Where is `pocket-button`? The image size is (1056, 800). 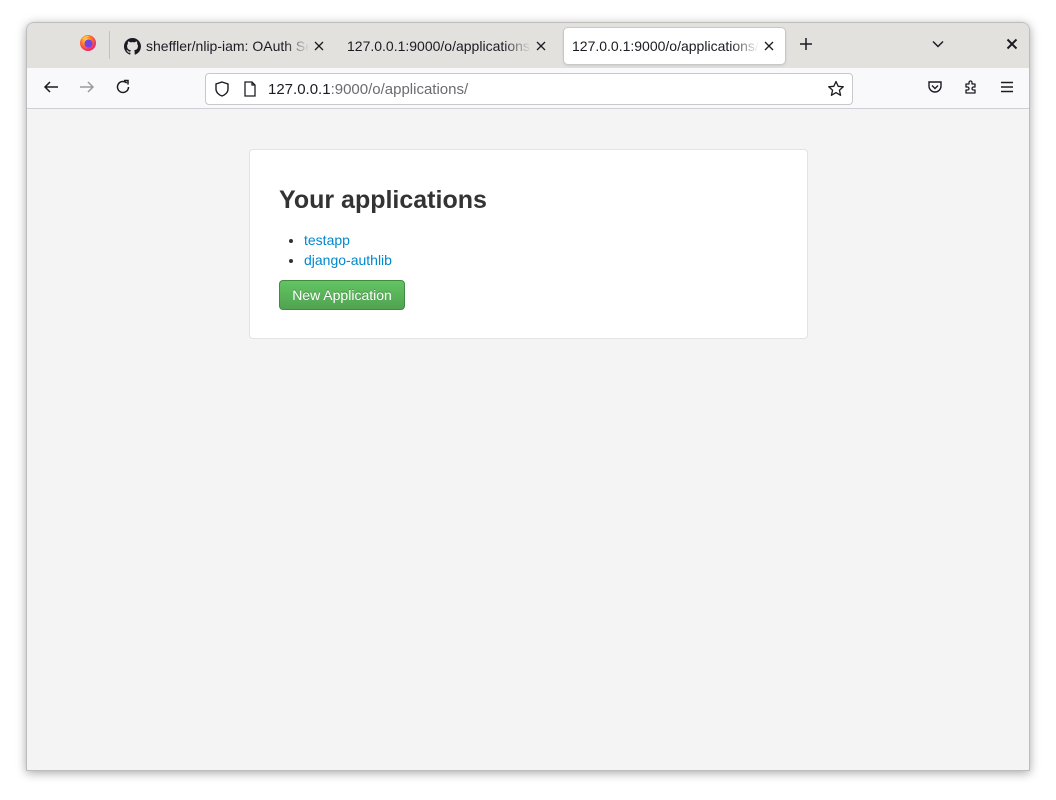
pocket-button is located at coordinates (935, 89).